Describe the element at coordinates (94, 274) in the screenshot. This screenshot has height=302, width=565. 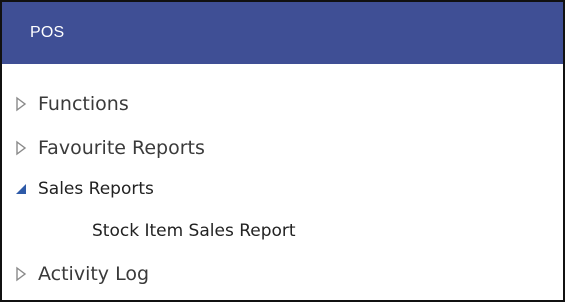
I see `tree-item-label: Activity Log` at that location.